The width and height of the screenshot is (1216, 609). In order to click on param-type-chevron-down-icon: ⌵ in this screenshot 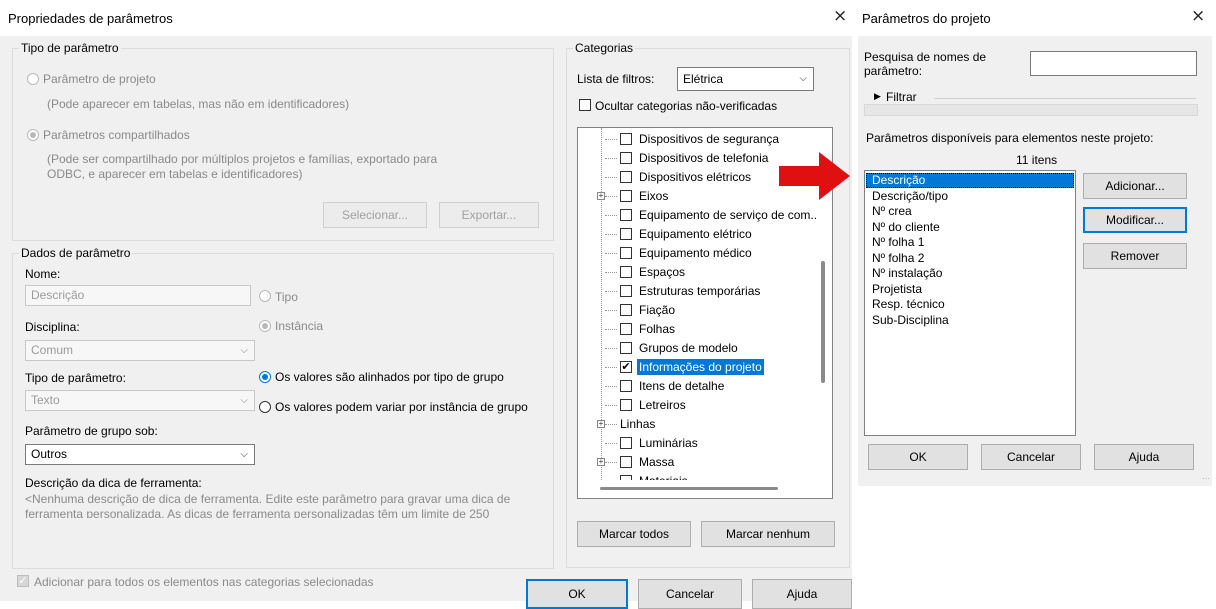, I will do `click(244, 400)`.